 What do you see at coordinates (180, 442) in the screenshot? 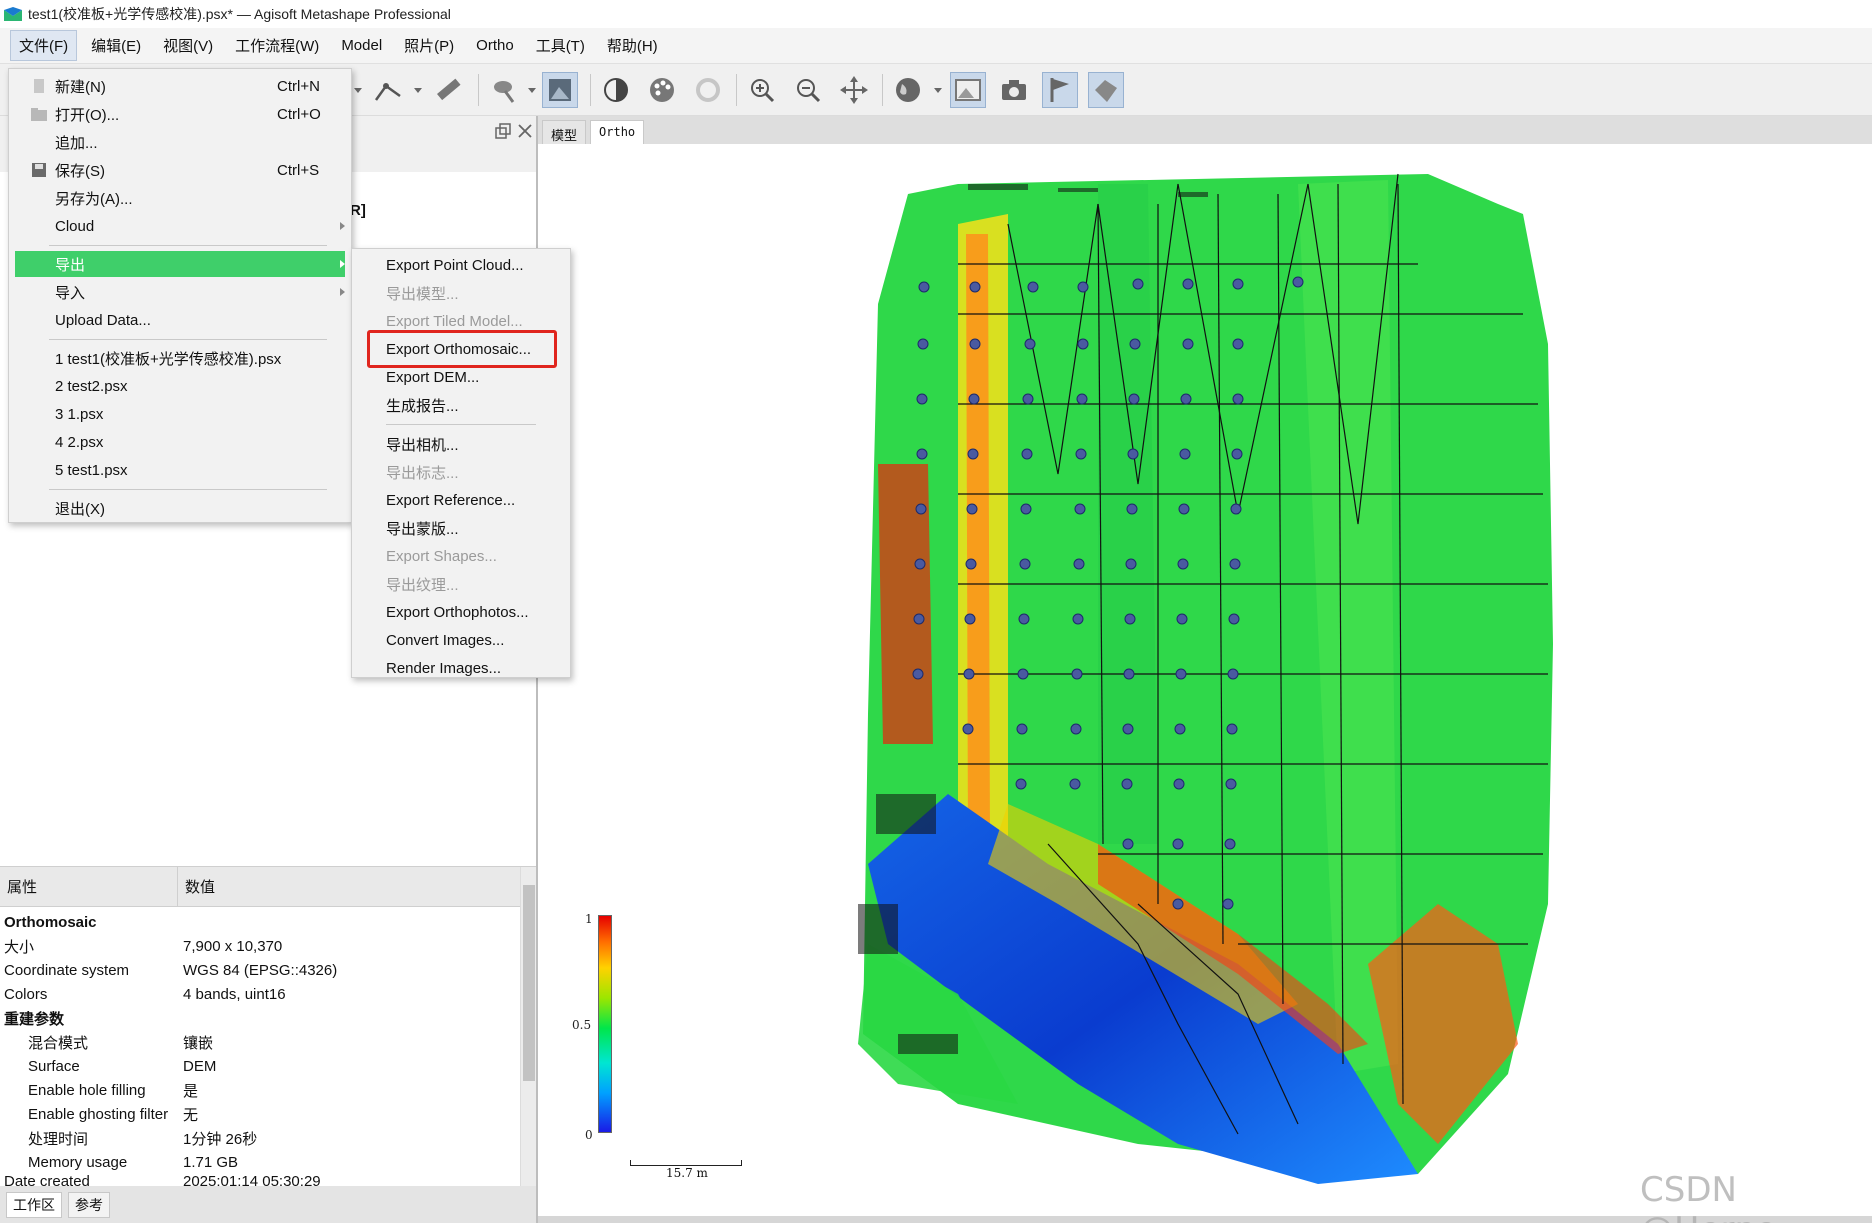
I see `menu-item-recent-4: 4 2.psx` at bounding box center [180, 442].